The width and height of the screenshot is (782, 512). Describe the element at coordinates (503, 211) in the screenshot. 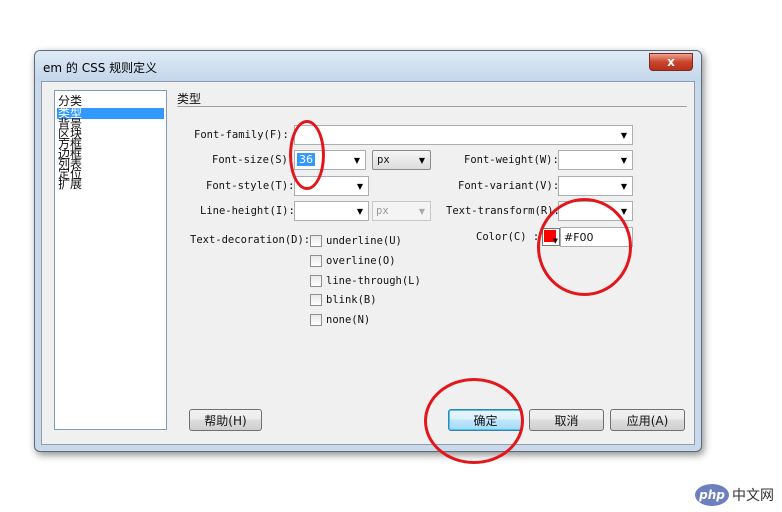

I see `text-transform-label: Text-transform(R):` at that location.